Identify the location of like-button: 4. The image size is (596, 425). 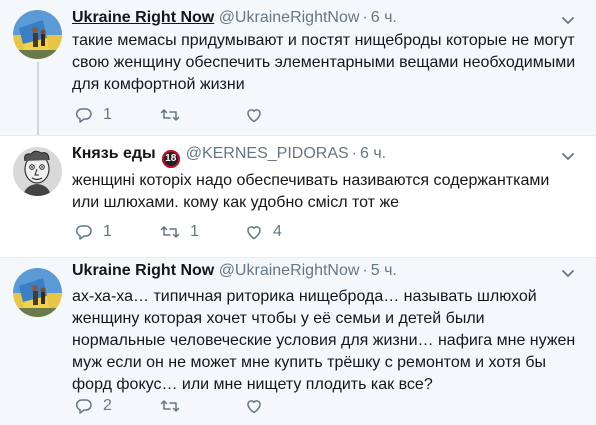
(263, 232).